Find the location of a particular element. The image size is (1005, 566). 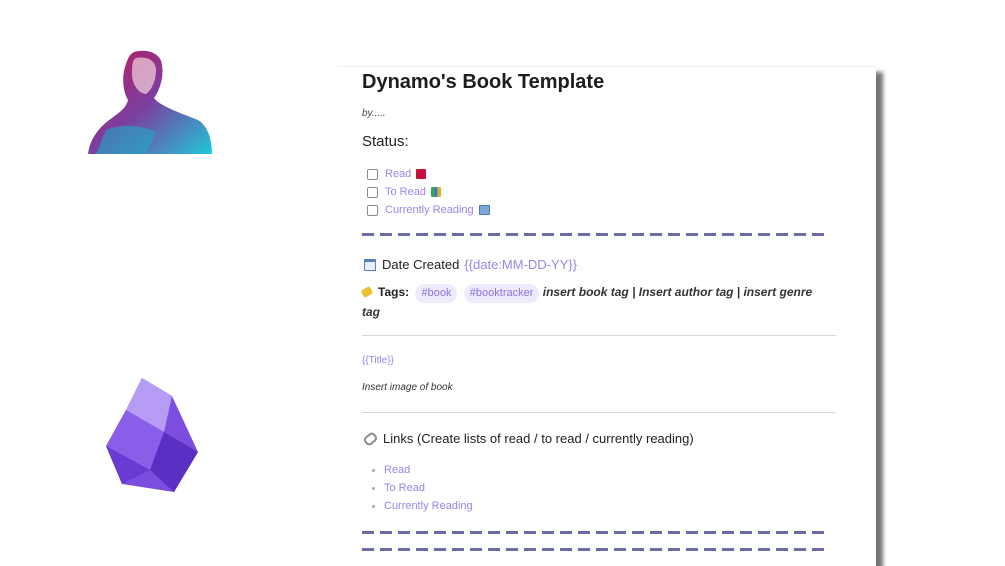

tag-book: #book is located at coordinates (436, 293).